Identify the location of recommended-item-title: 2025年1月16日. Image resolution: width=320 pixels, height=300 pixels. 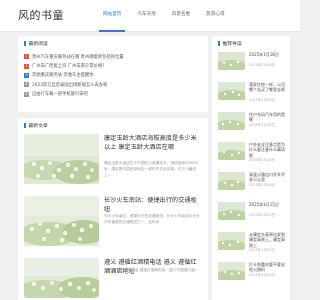
(267, 54).